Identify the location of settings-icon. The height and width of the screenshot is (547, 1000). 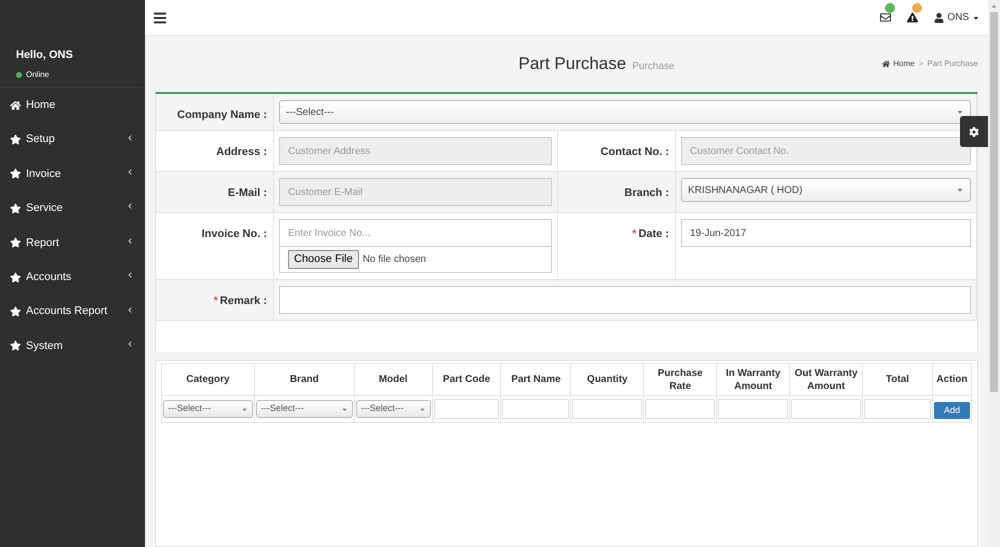
(974, 131).